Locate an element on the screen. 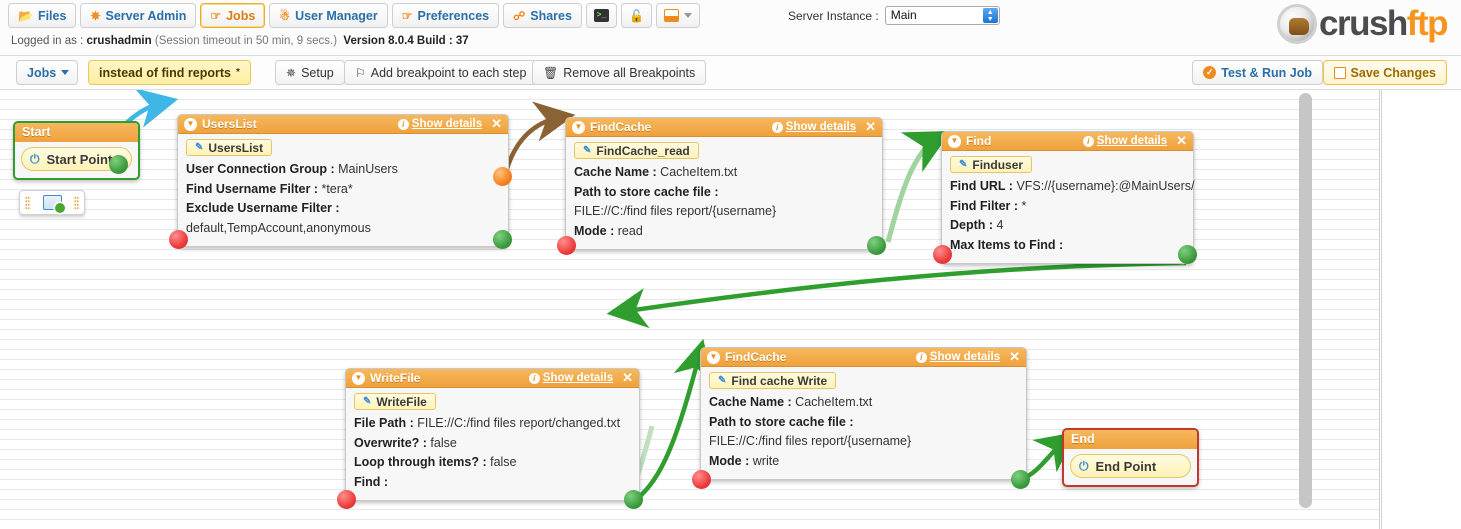 The image size is (1461, 529). property-value: * is located at coordinates (1024, 205).